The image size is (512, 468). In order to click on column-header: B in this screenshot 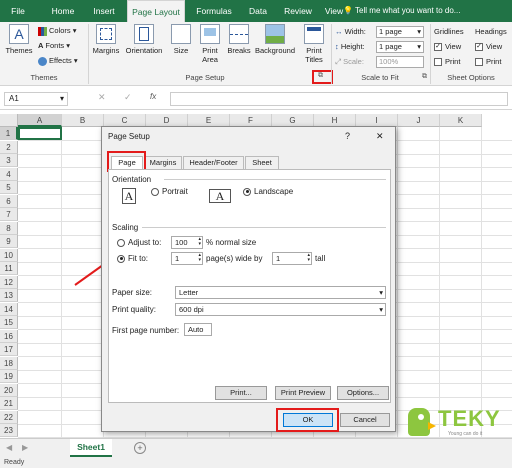, I will do `click(83, 120)`.